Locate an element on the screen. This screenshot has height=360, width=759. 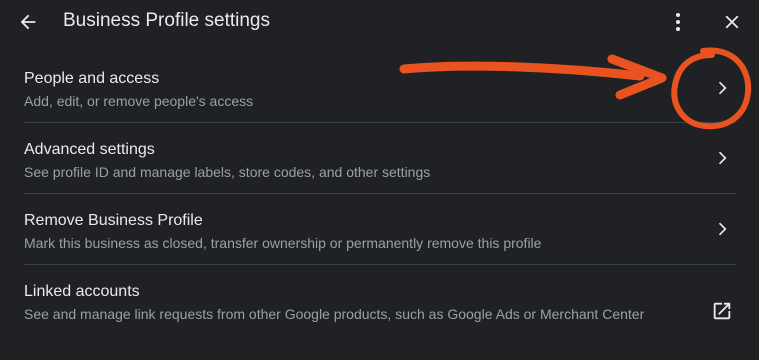
row-title: Remove Business Profile is located at coordinates (113, 220).